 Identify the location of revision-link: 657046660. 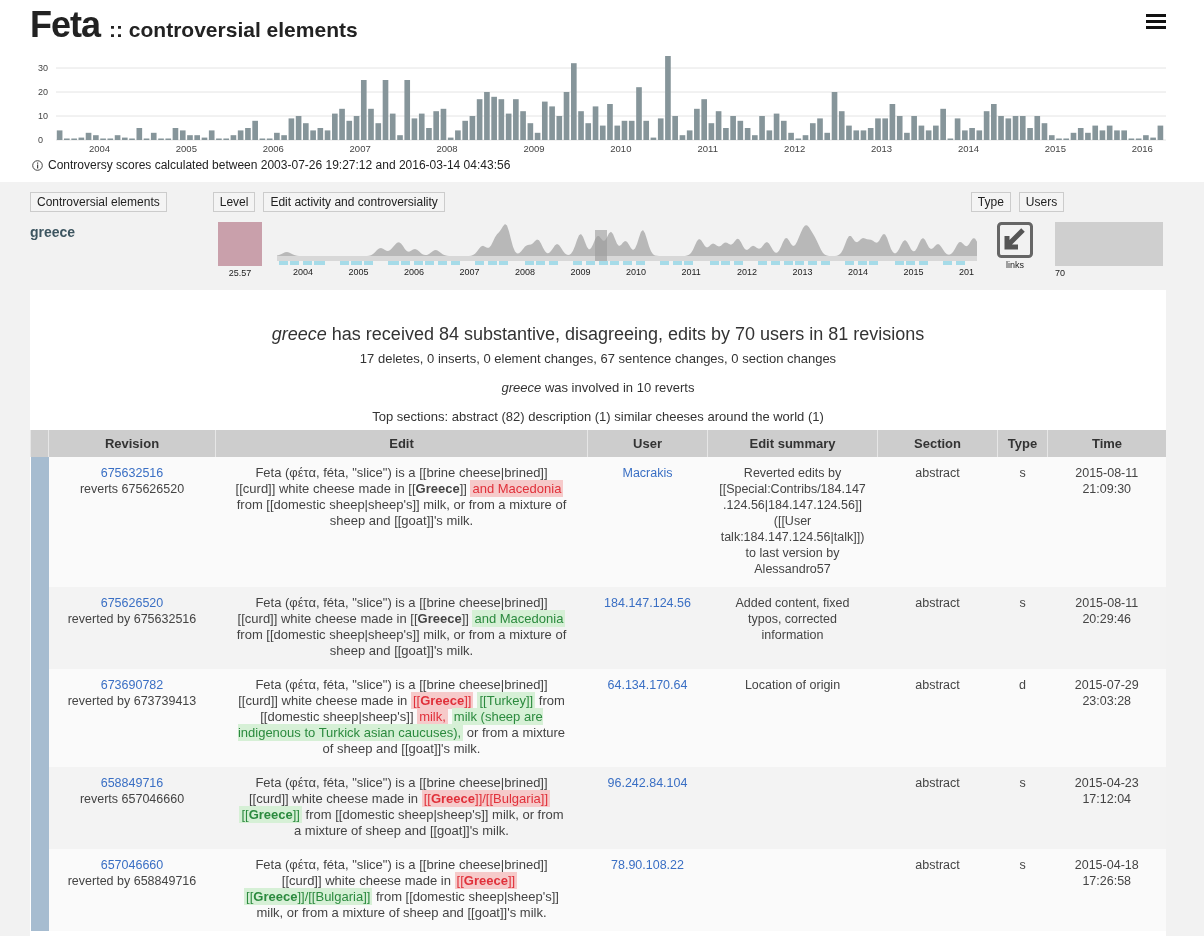
(132, 865).